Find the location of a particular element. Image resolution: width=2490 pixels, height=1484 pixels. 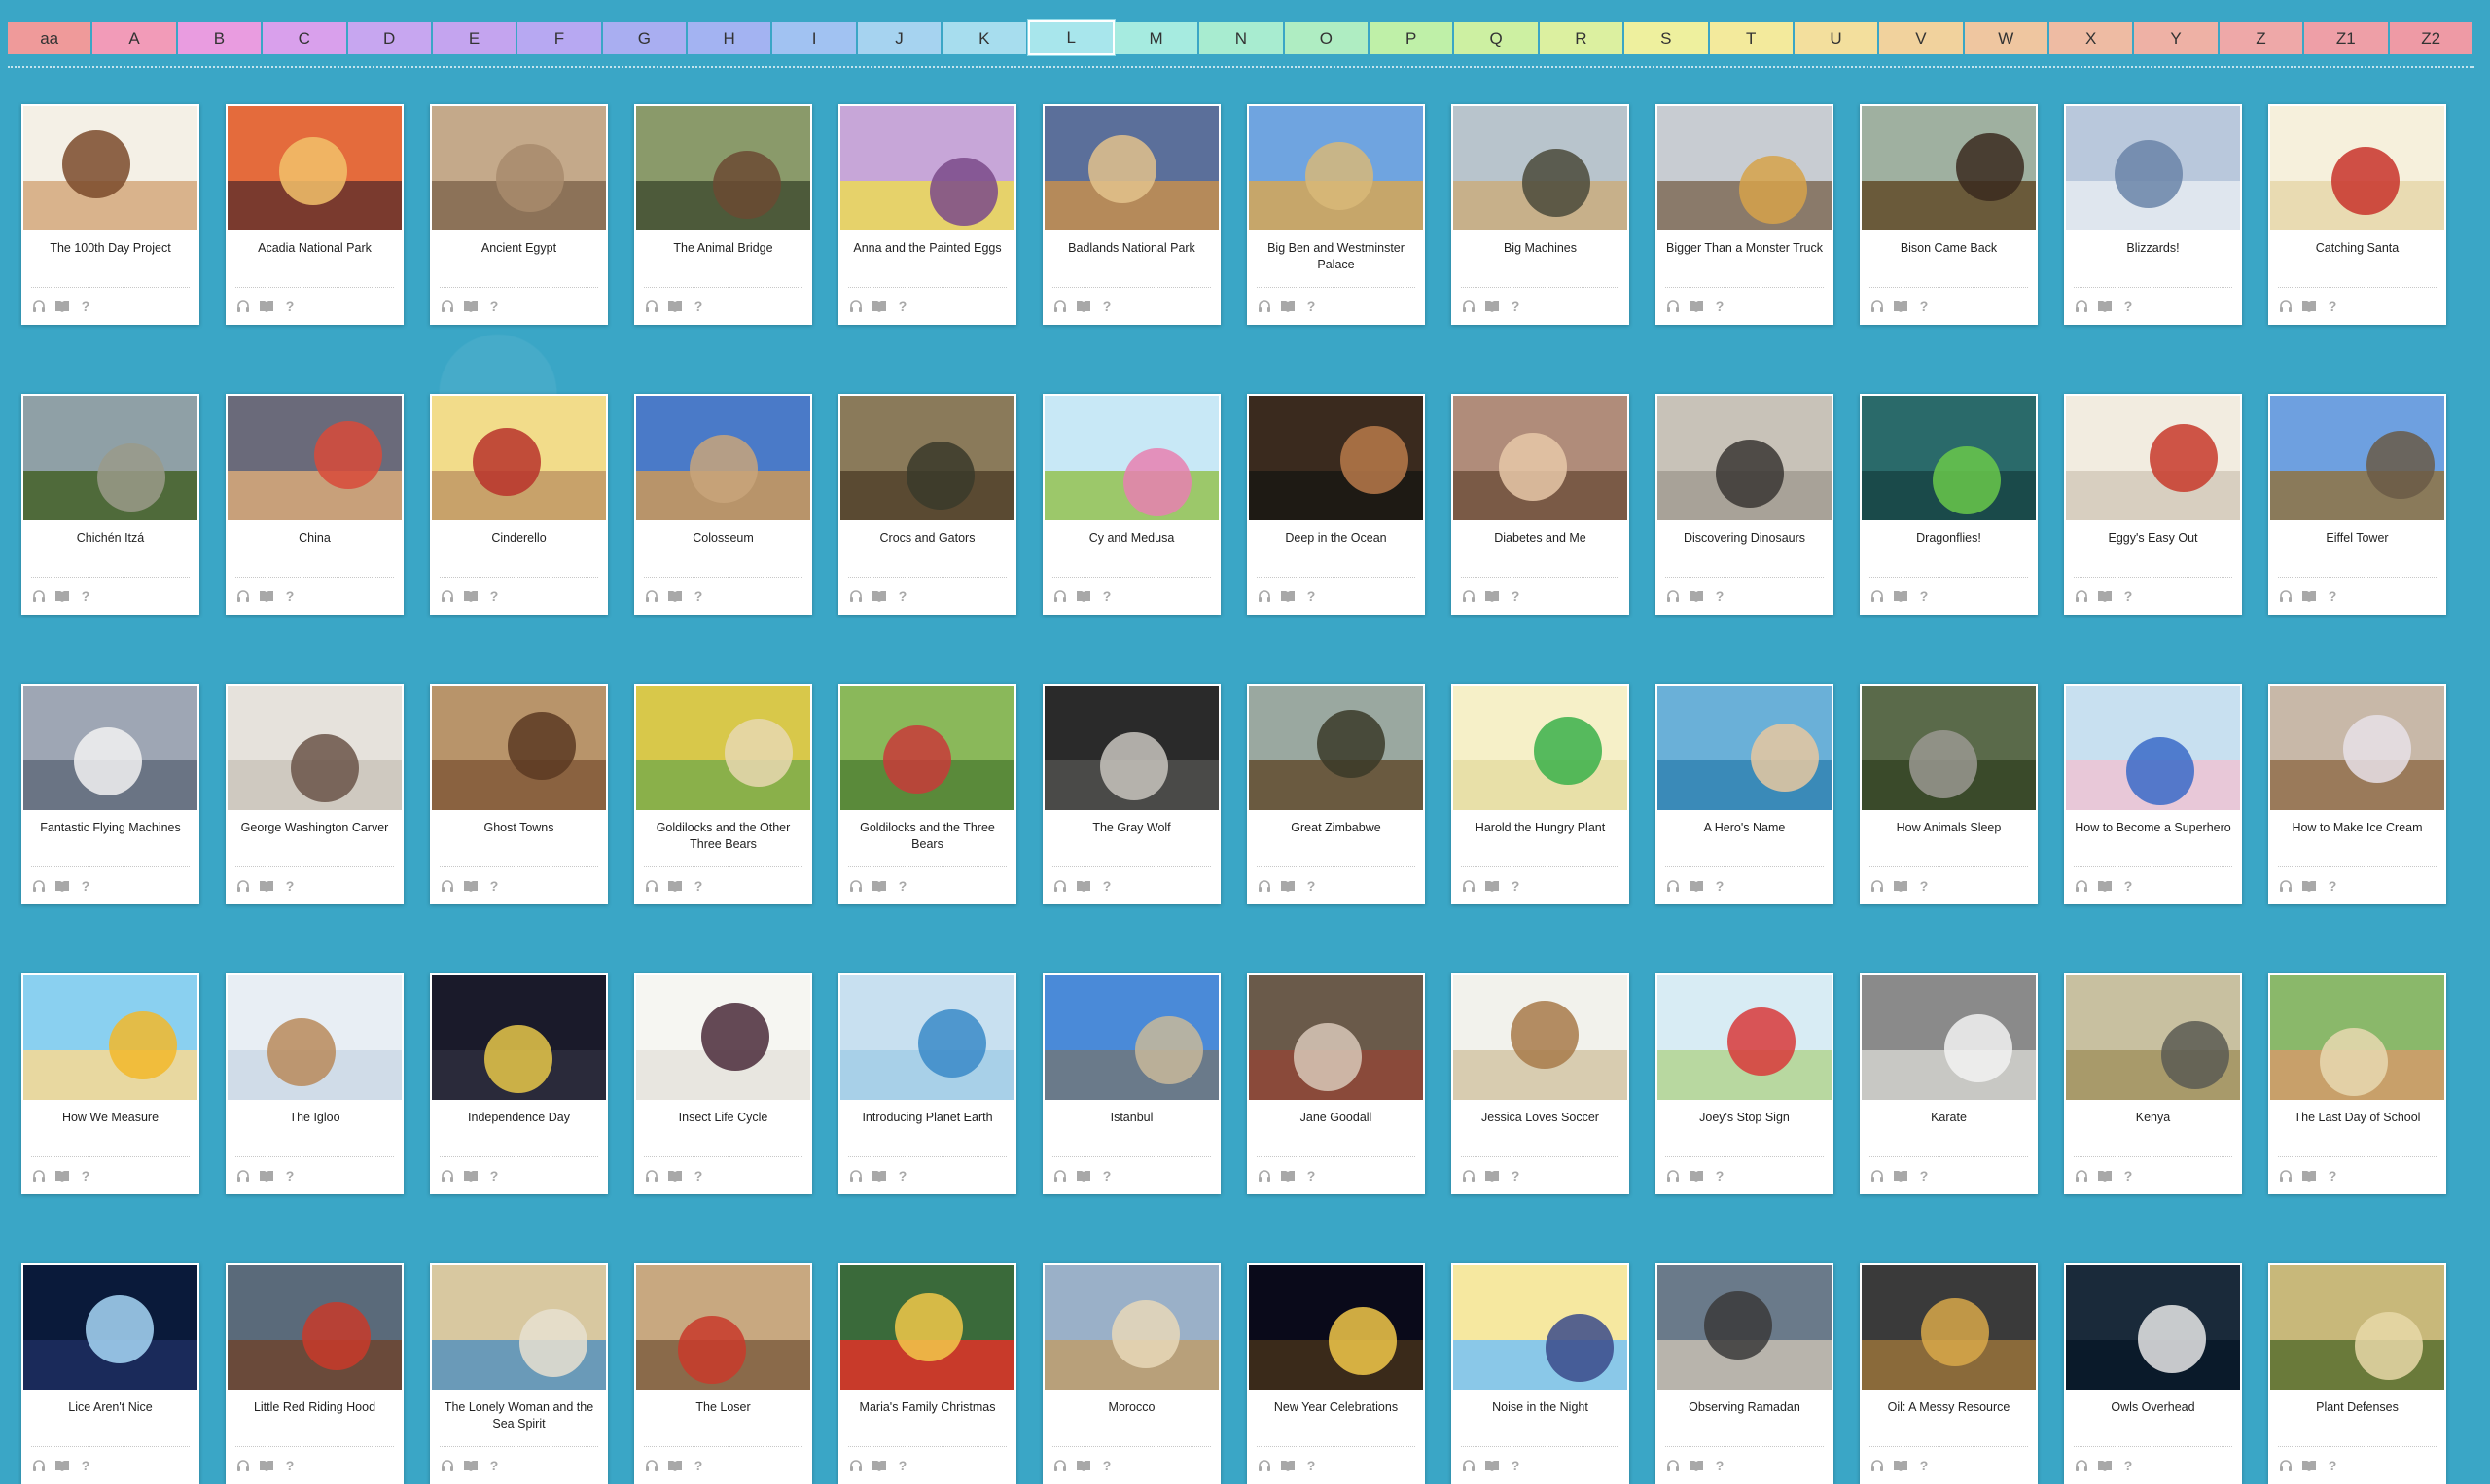

book-card: Noise in the Night? is located at coordinates (1540, 1374).